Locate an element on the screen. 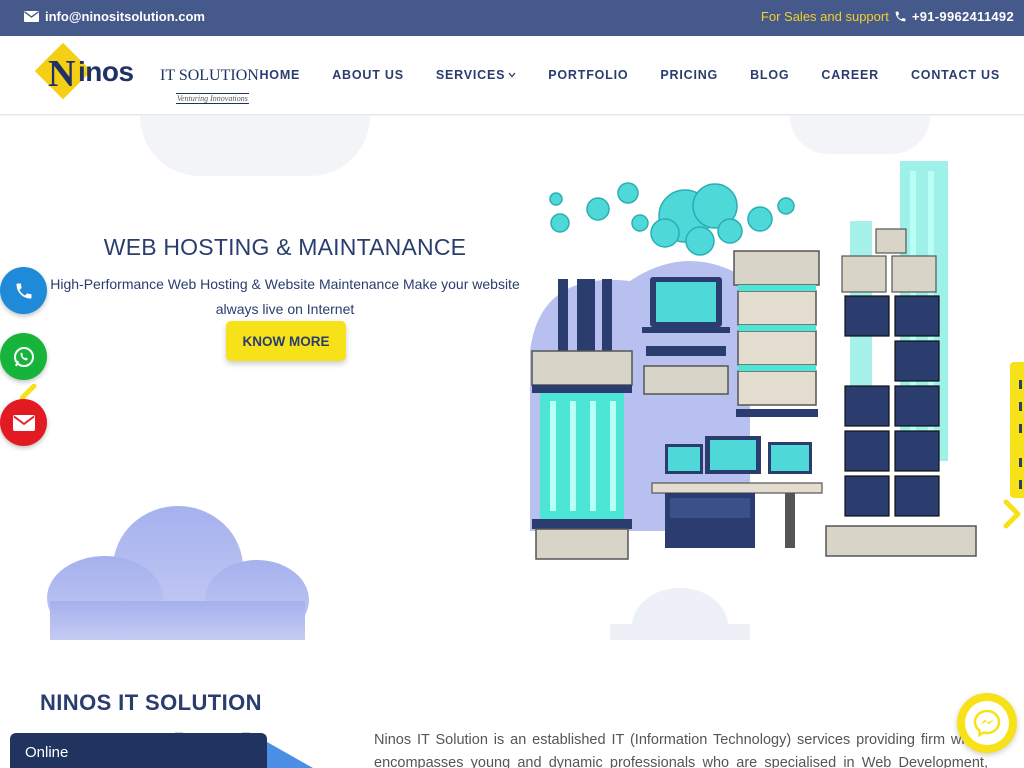  nav-about-us: ABOUT US is located at coordinates (368, 75).